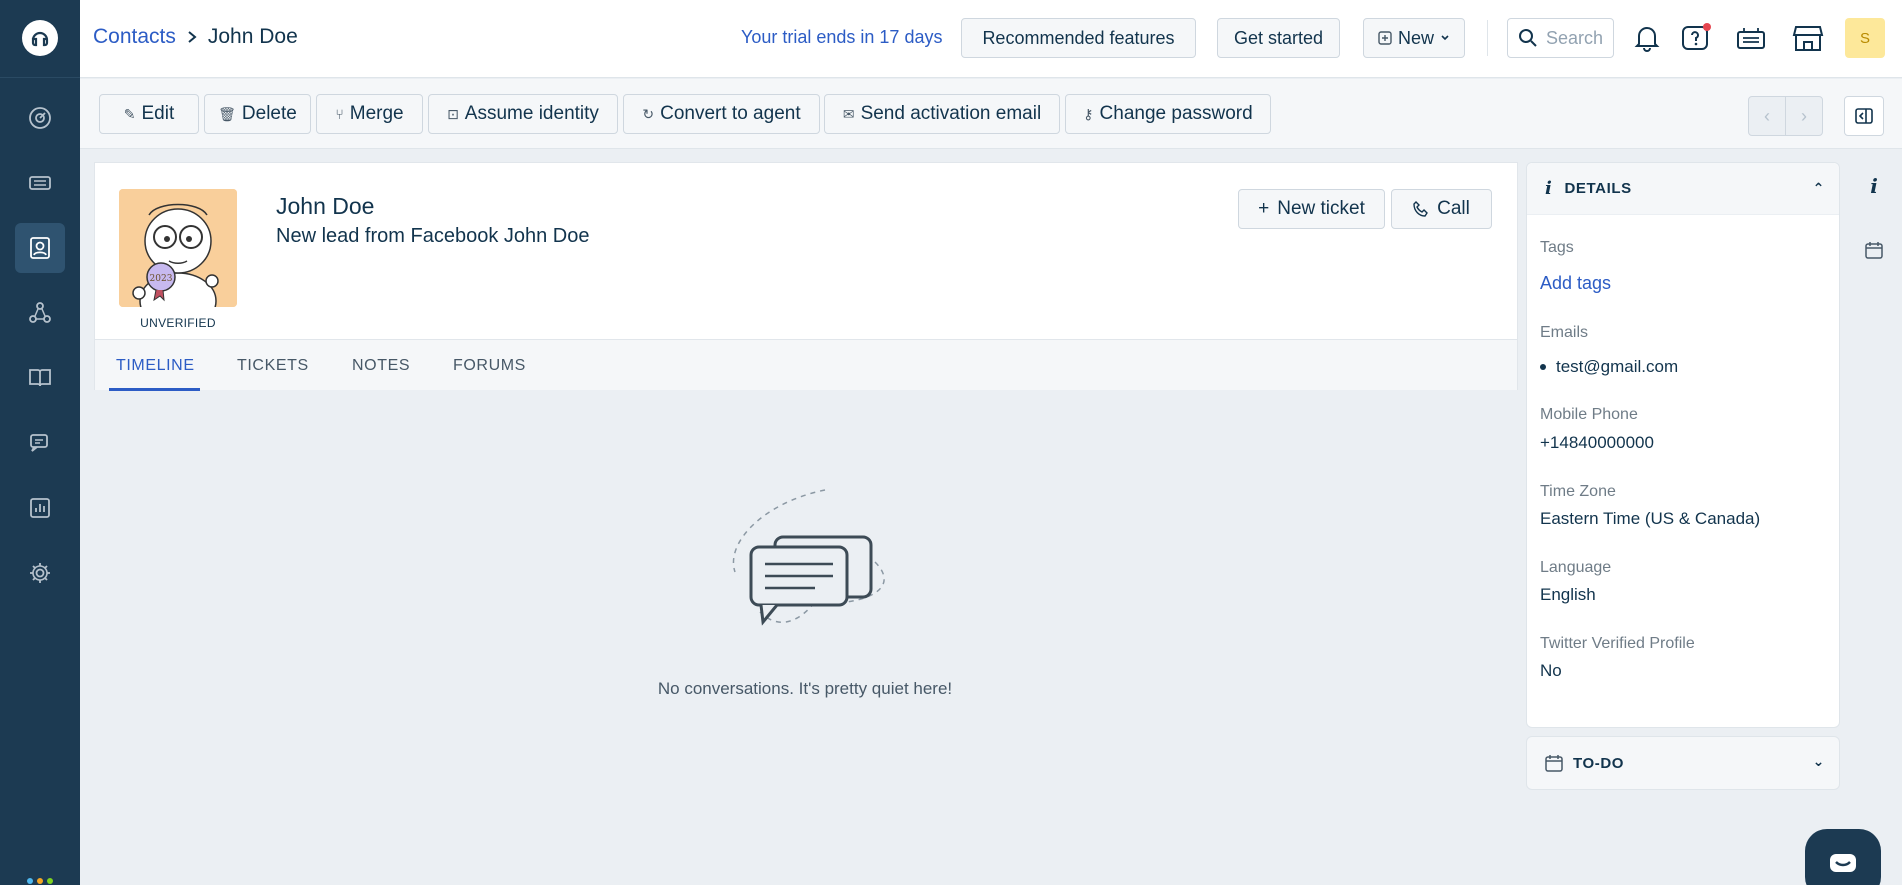 This screenshot has width=1902, height=885. What do you see at coordinates (1617, 367) in the screenshot?
I see `email-value: test@gmail.com` at bounding box center [1617, 367].